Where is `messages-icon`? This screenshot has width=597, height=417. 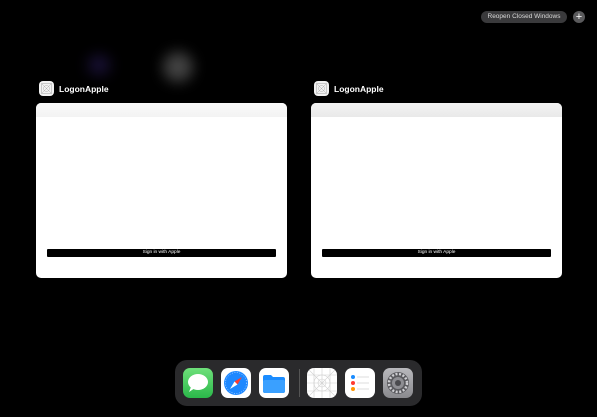 messages-icon is located at coordinates (198, 383).